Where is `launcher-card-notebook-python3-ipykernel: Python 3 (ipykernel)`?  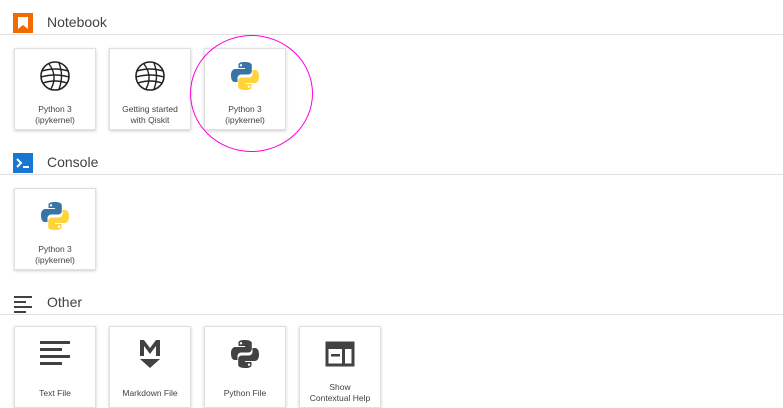
launcher-card-notebook-python3-ipykernel: Python 3 (ipykernel) is located at coordinates (245, 89).